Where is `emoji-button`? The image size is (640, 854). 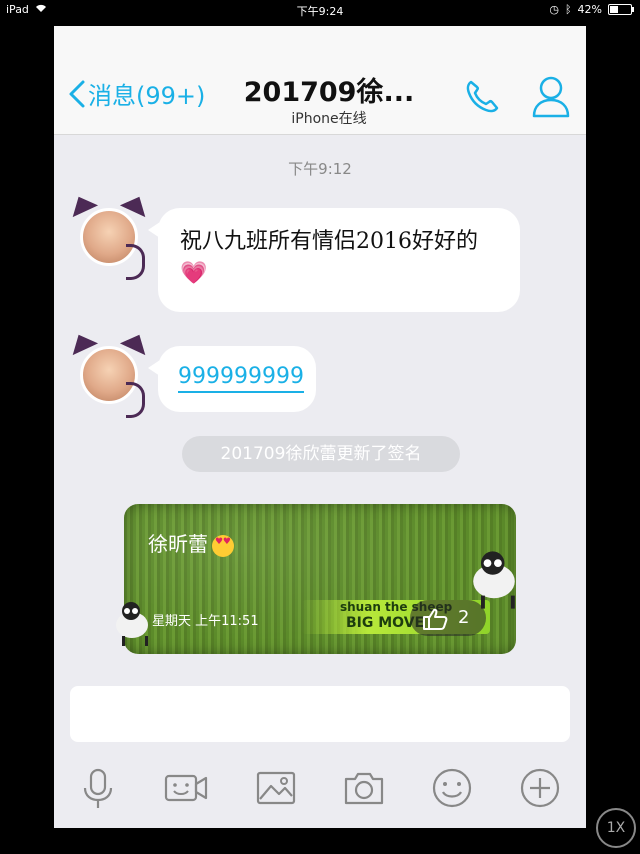 emoji-button is located at coordinates (452, 788).